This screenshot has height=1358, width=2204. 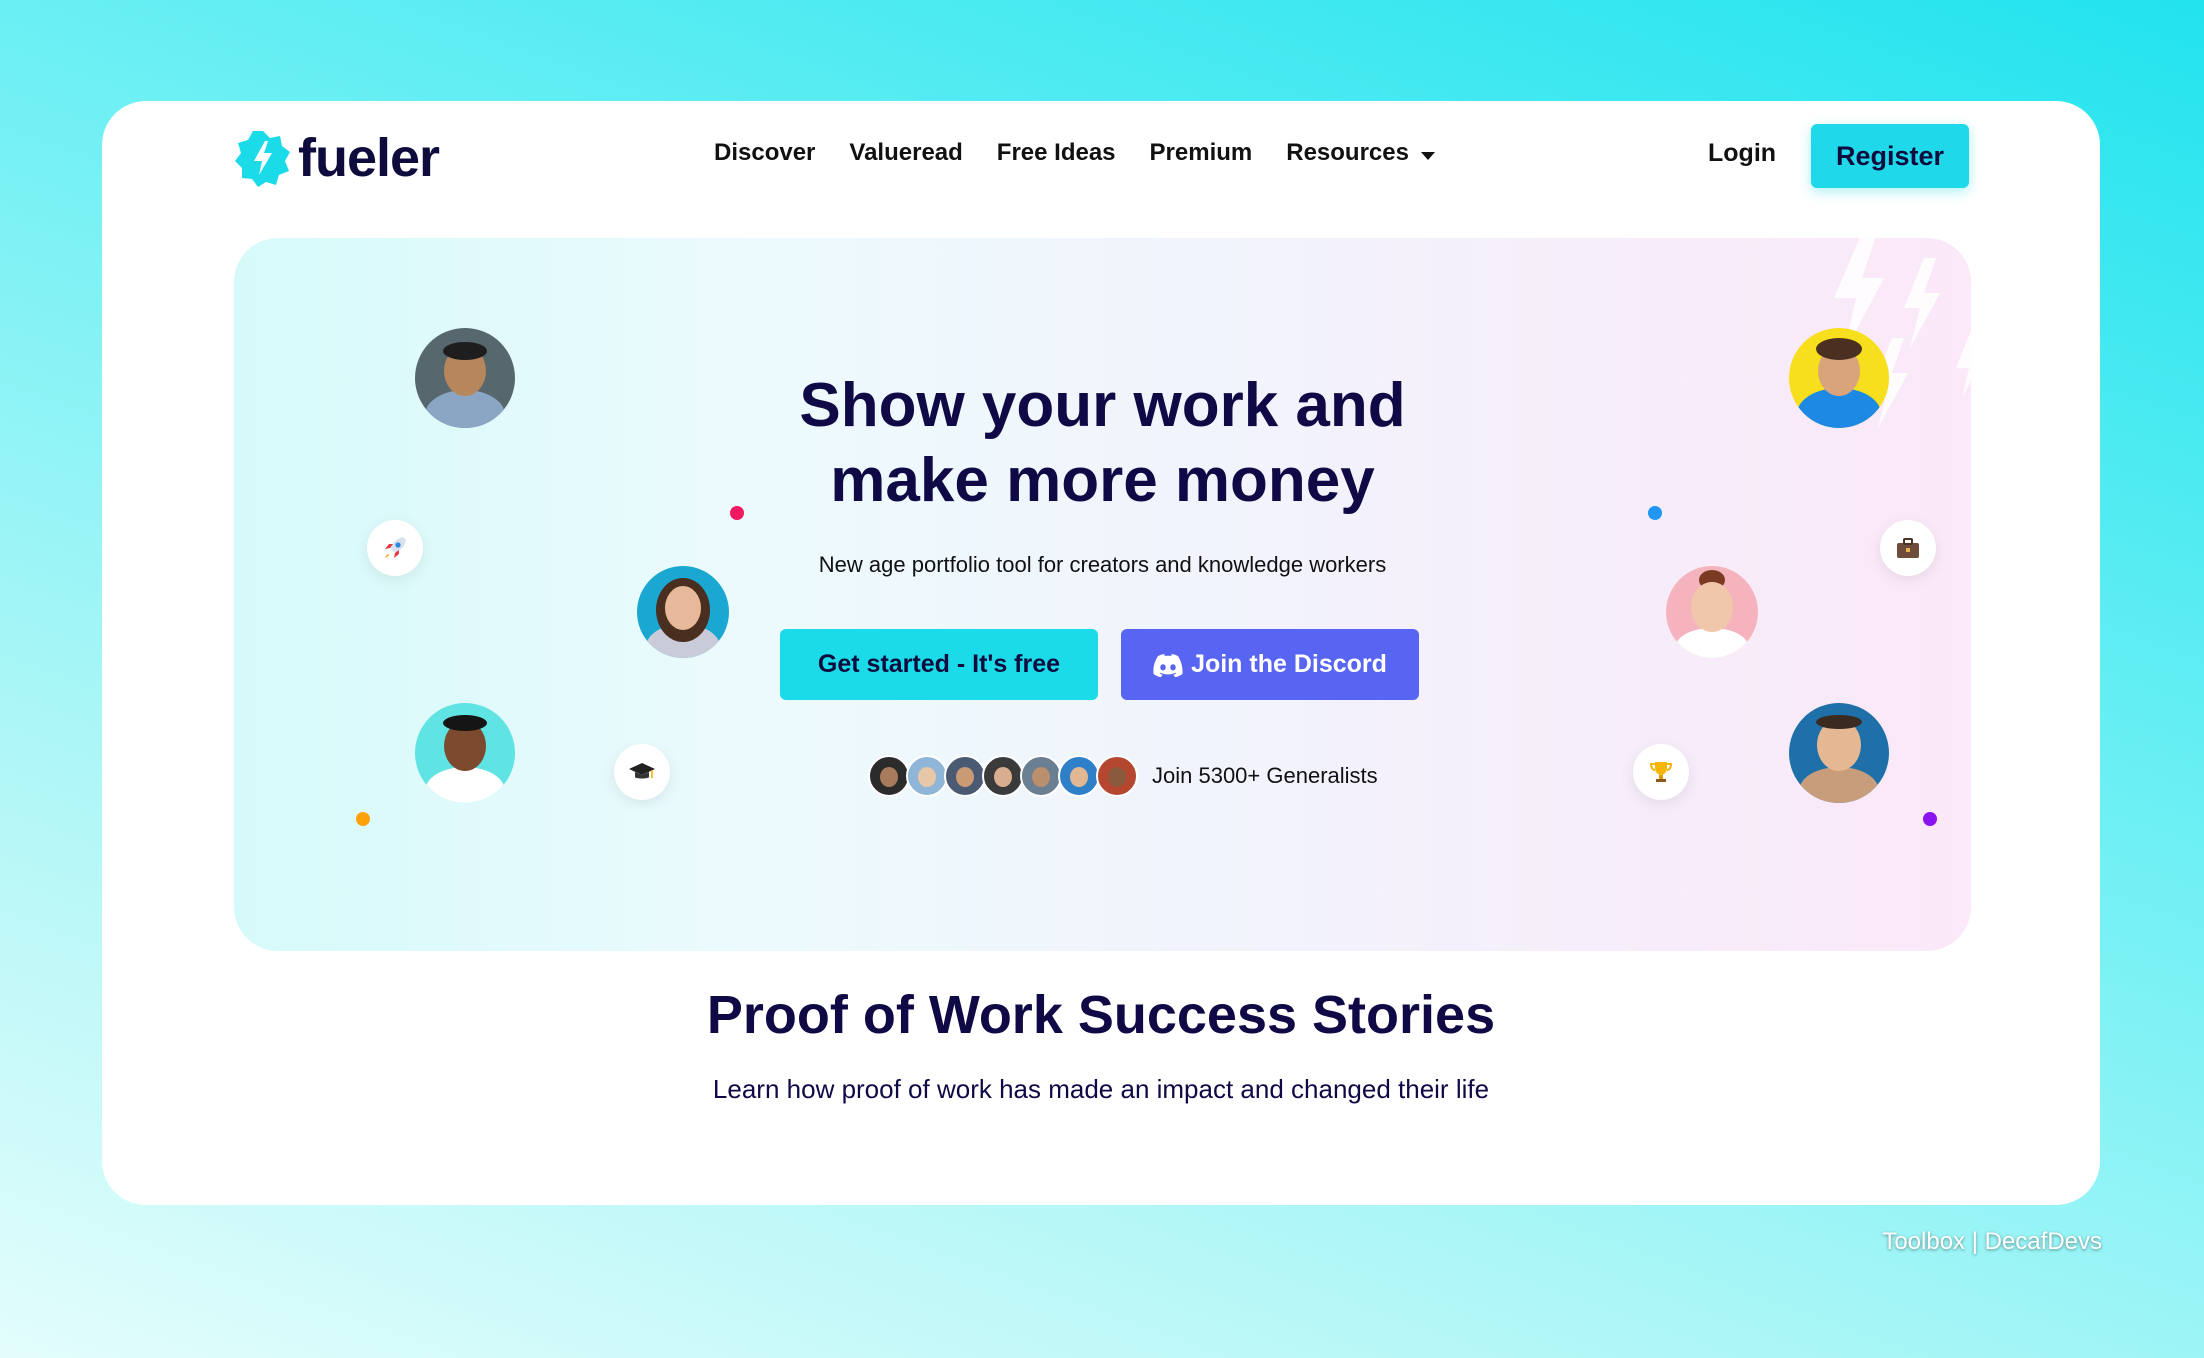 What do you see at coordinates (764, 153) in the screenshot?
I see `nav-discover: Discover` at bounding box center [764, 153].